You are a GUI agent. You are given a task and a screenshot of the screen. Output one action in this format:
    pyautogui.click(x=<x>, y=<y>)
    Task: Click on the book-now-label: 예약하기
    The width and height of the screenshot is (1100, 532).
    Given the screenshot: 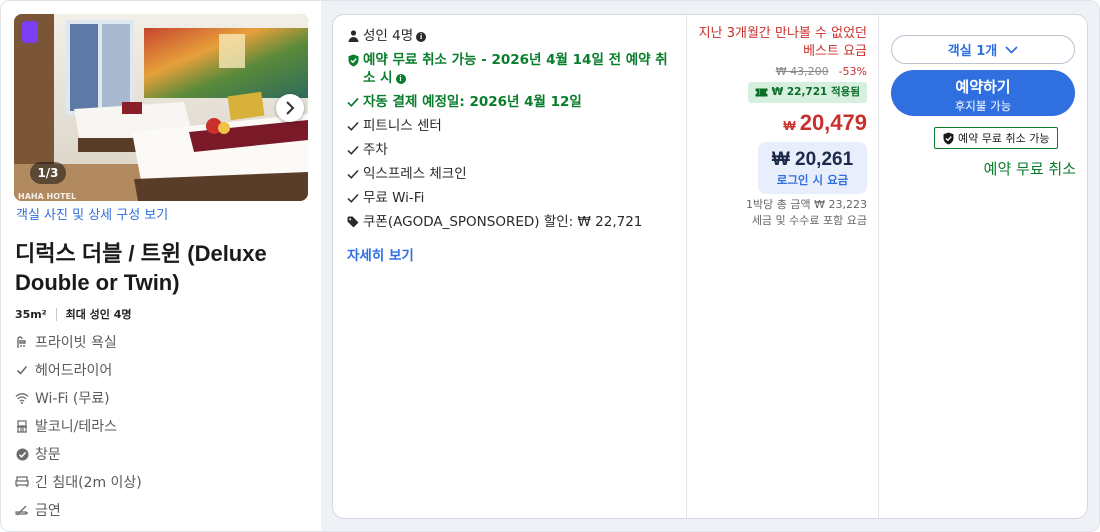 What is the action you would take?
    pyautogui.click(x=983, y=87)
    